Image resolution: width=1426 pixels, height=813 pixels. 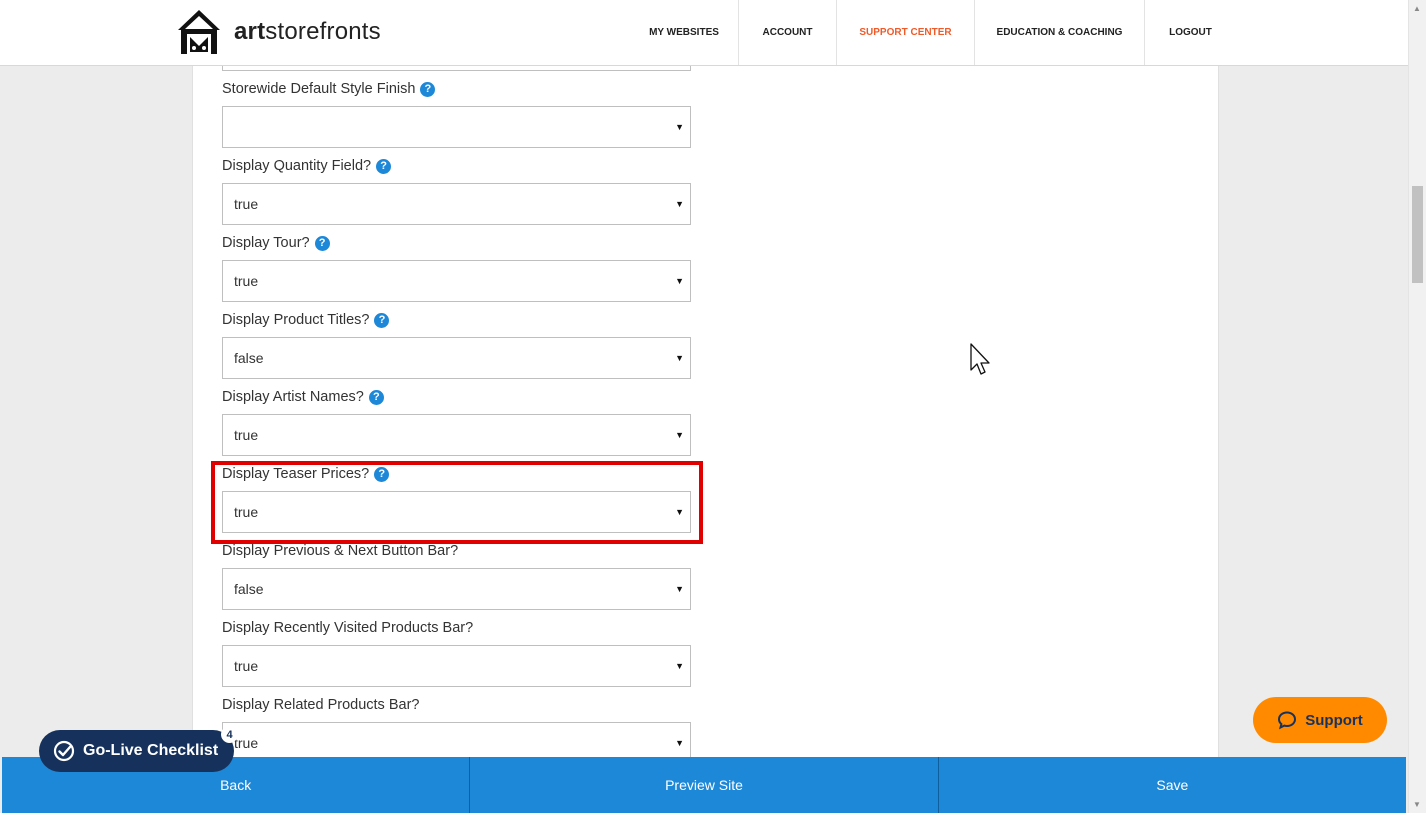 I want to click on page-scrollbar: ▲ ▼, so click(x=1417, y=406).